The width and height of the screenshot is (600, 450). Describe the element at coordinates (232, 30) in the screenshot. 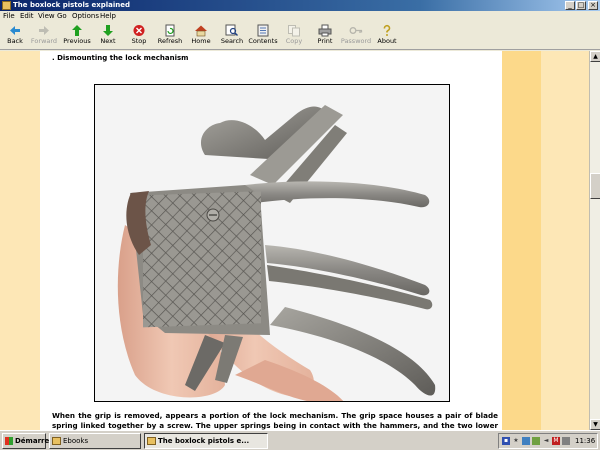

I see `search-icon` at that location.